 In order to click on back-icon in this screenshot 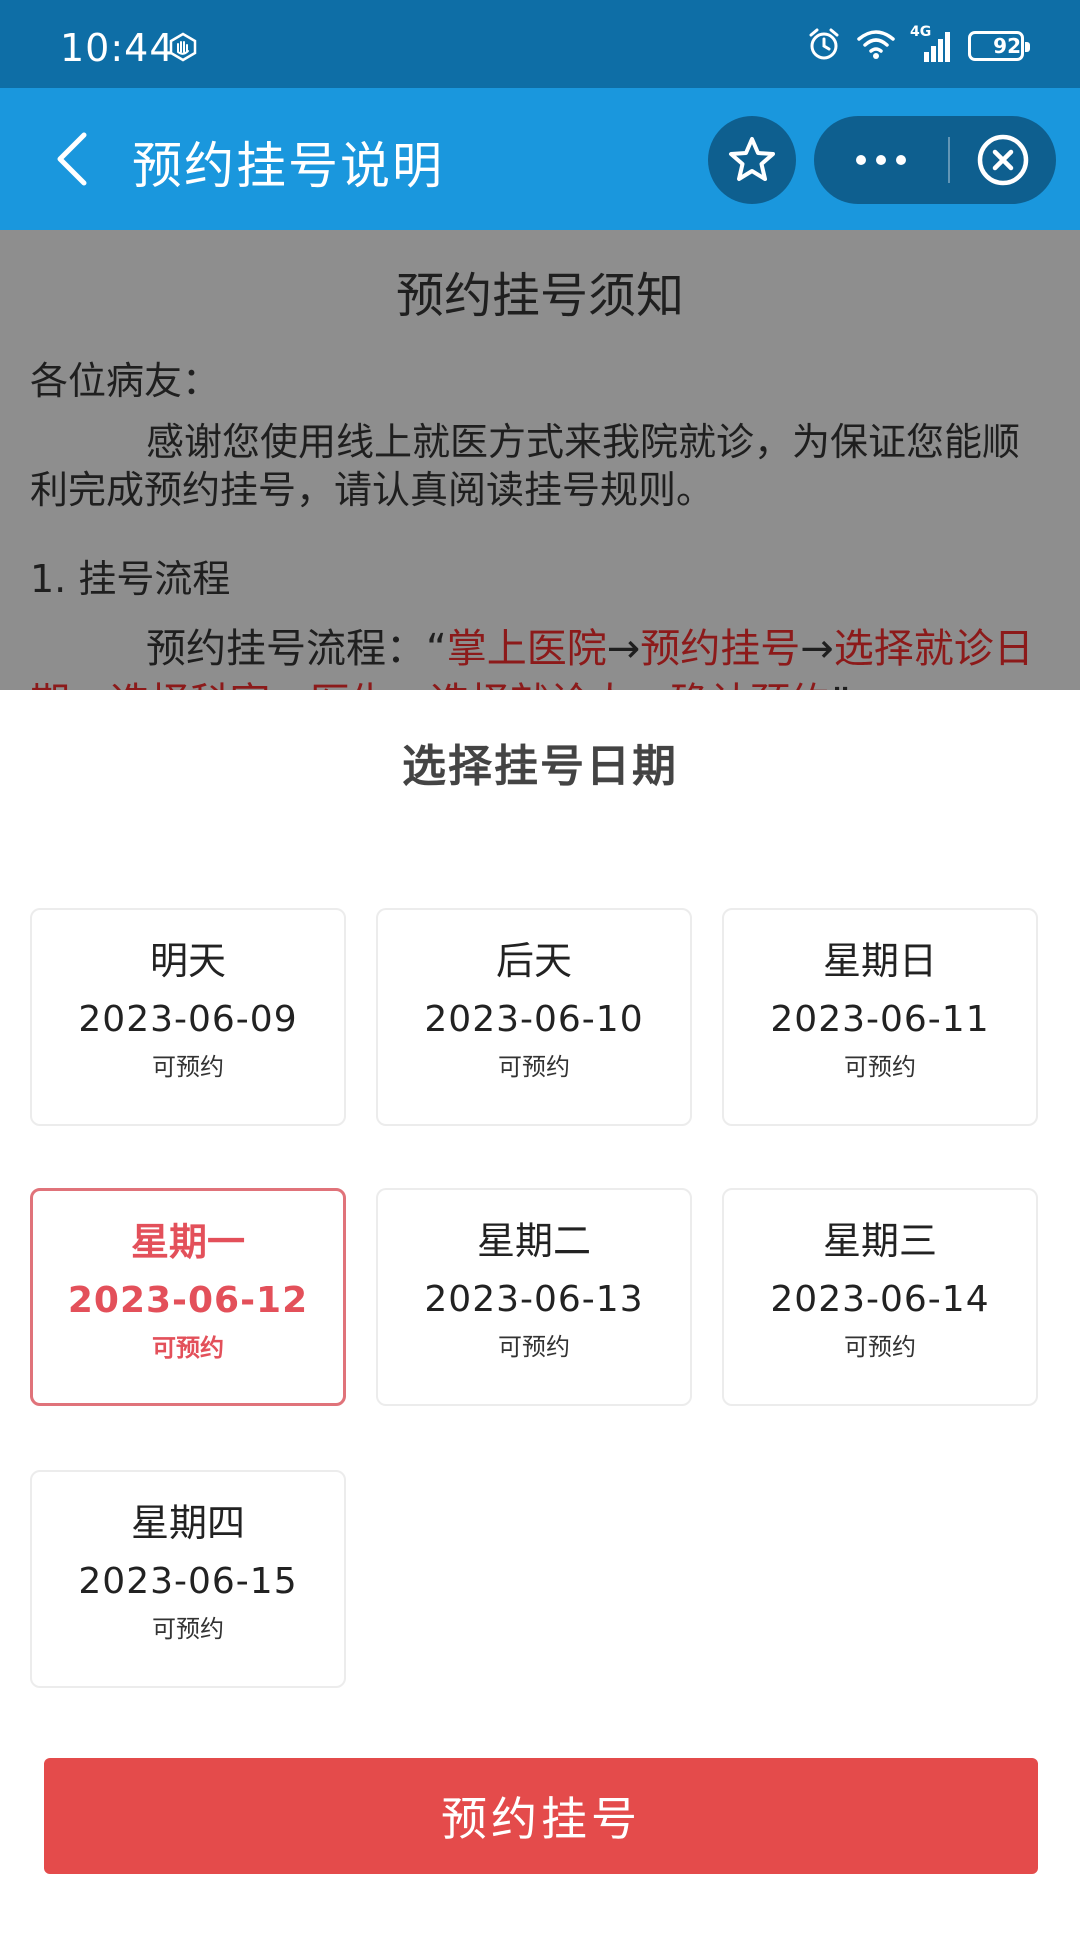, I will do `click(72, 159)`.